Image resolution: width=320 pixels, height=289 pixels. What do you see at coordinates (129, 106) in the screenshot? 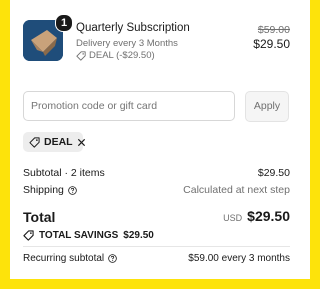
I see `promo-code-input` at bounding box center [129, 106].